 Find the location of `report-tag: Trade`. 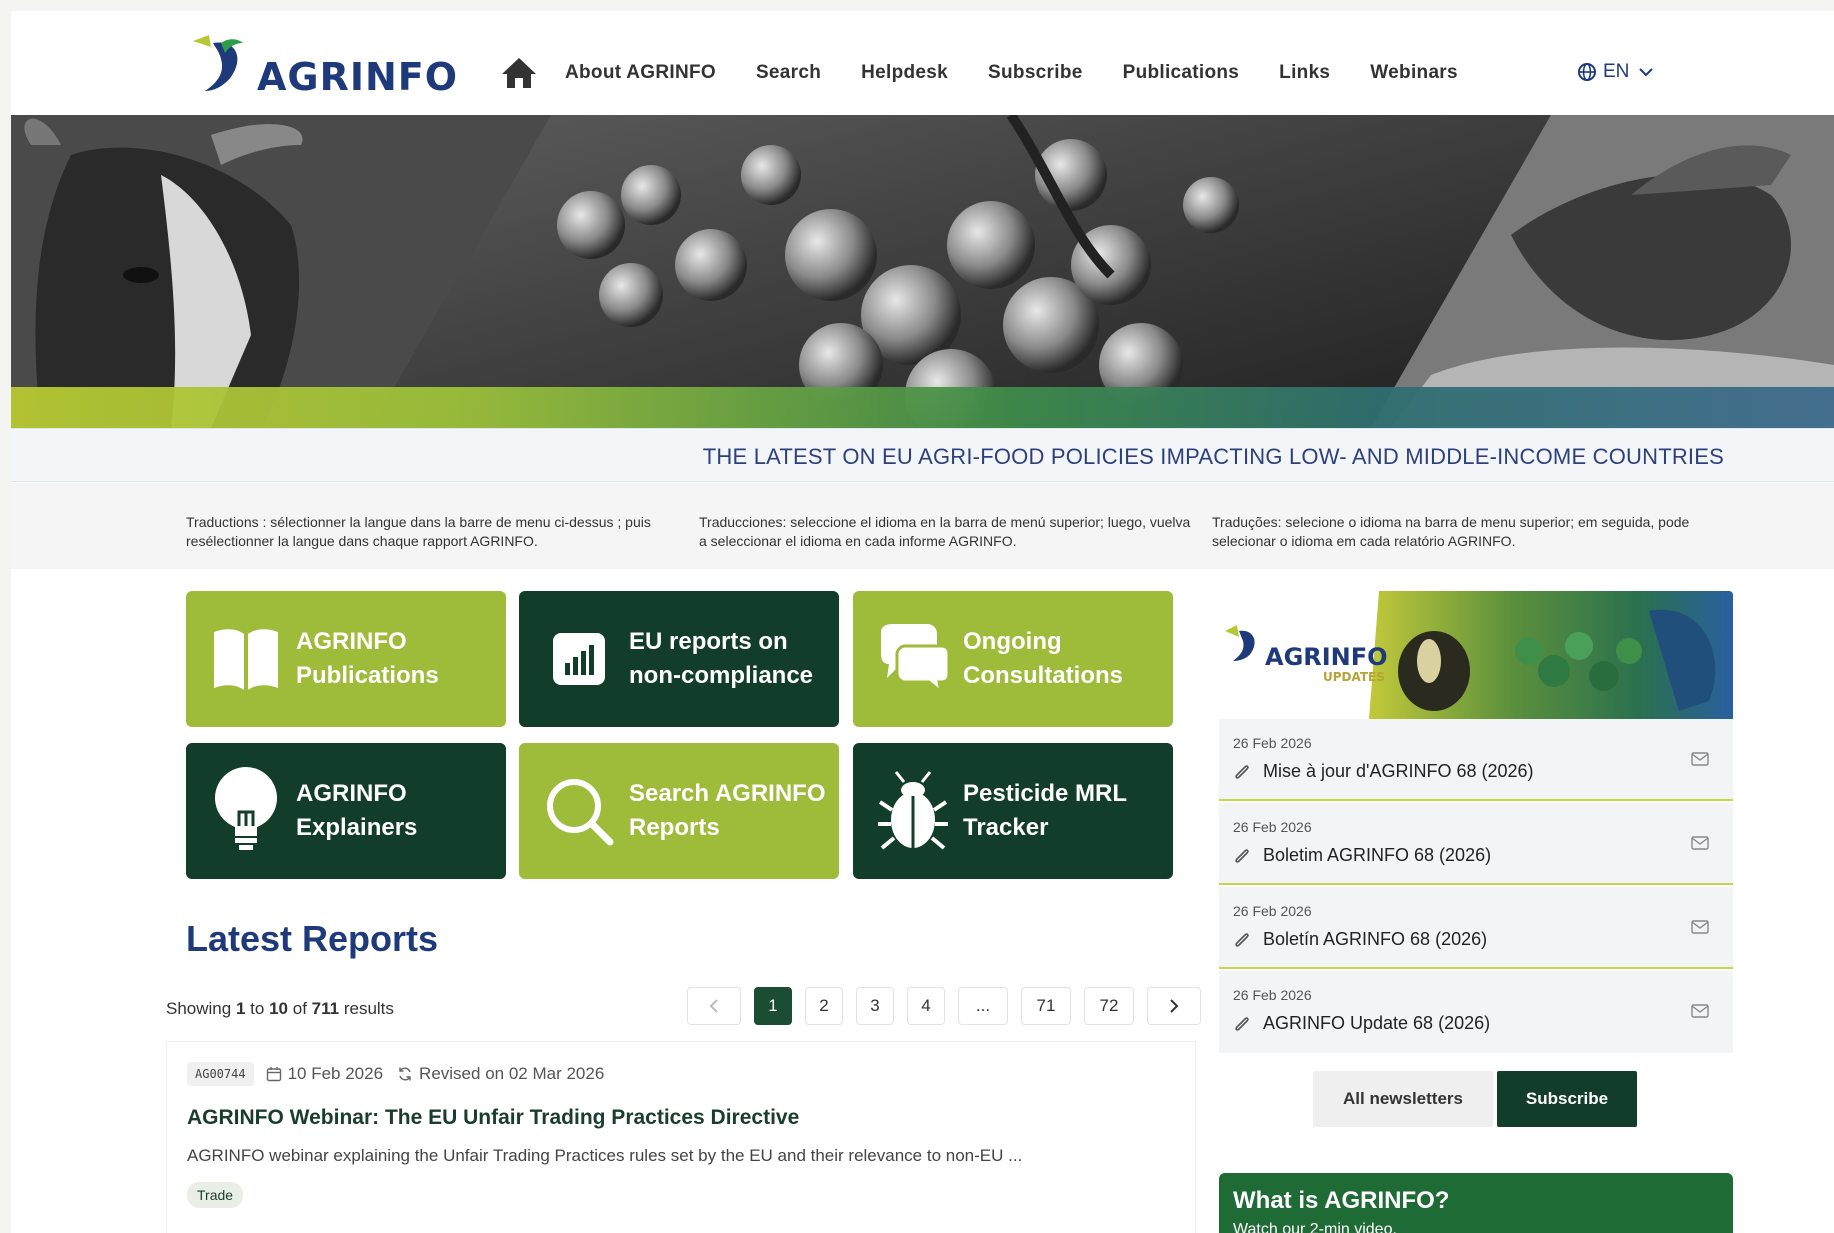

report-tag: Trade is located at coordinates (215, 1195).